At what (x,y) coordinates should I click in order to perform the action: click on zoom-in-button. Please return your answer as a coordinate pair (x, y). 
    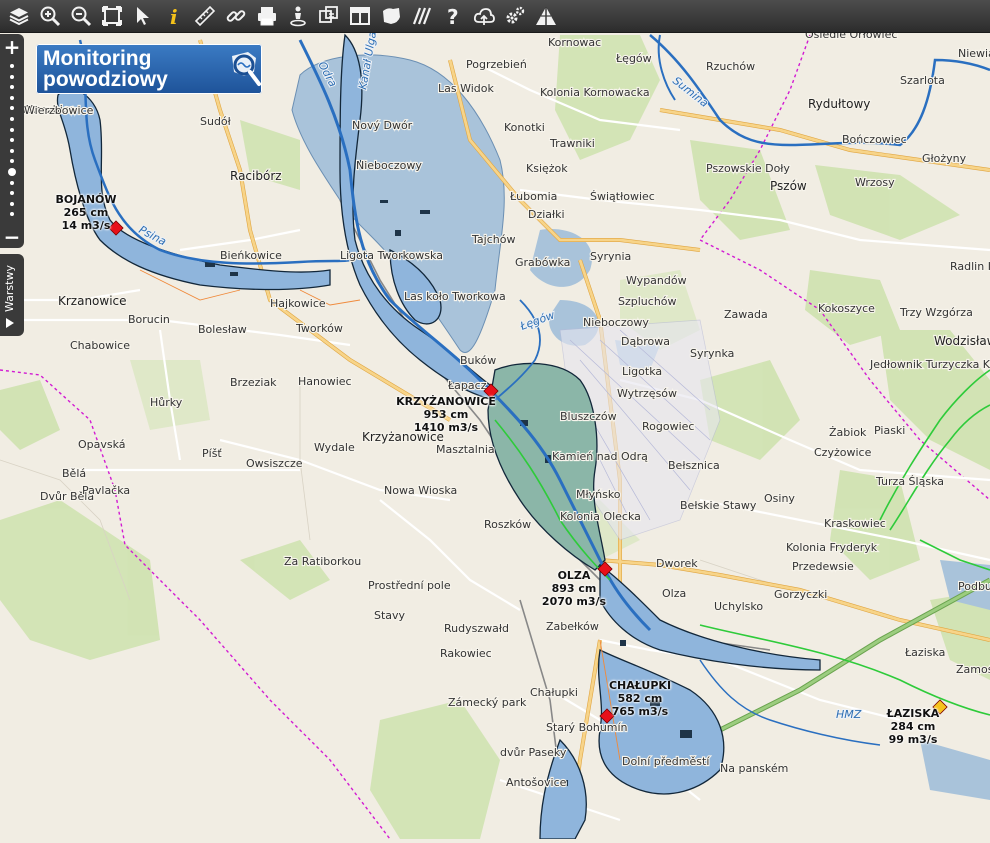
    Looking at the image, I should click on (50, 16).